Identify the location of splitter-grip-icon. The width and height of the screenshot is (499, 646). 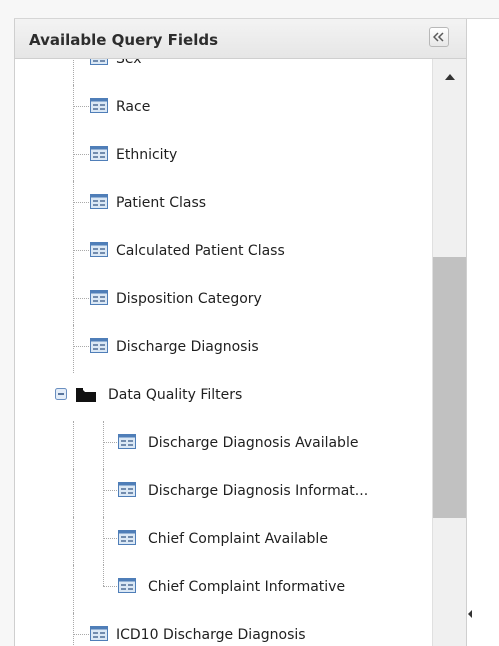
(470, 614).